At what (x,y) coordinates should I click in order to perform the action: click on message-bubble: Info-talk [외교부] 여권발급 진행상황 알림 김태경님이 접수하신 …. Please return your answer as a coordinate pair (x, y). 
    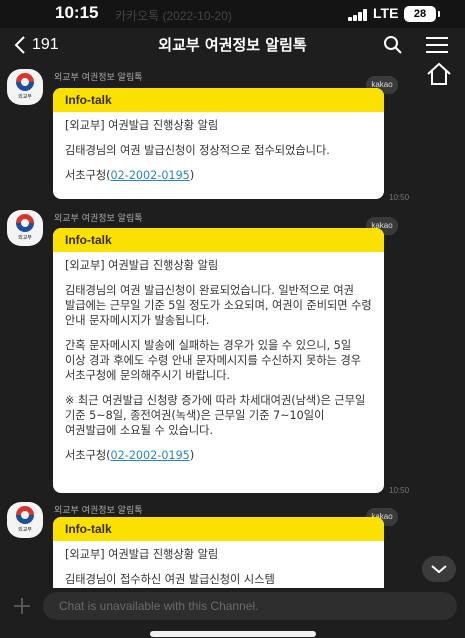
    Looking at the image, I should click on (218, 553).